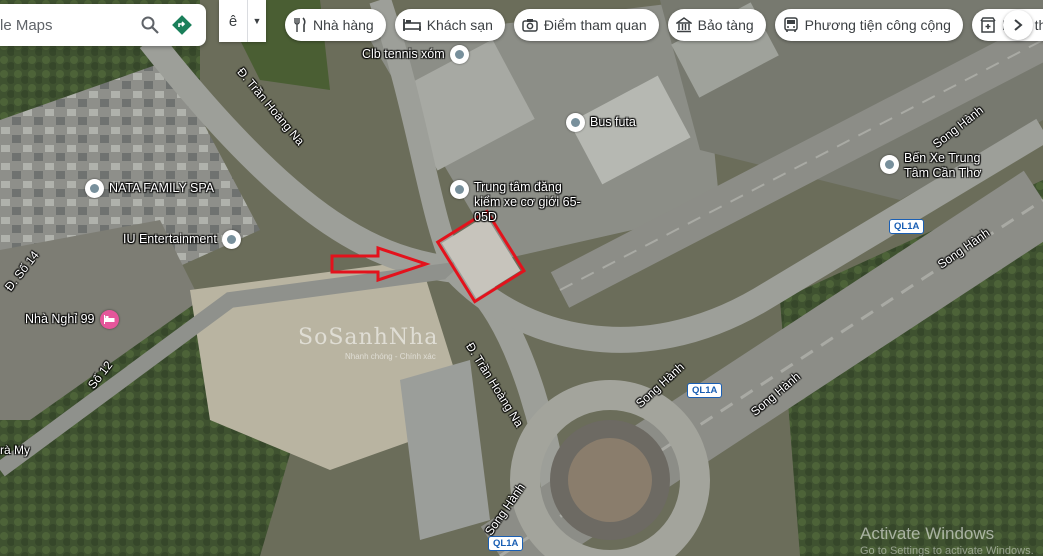 The width and height of the screenshot is (1043, 556). What do you see at coordinates (411, 25) in the screenshot?
I see `bed-icon` at bounding box center [411, 25].